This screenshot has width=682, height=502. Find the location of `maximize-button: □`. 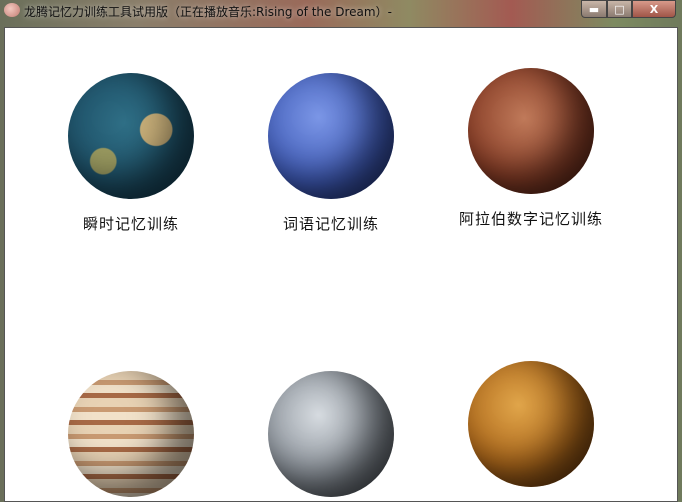

maximize-button: □ is located at coordinates (619, 9).